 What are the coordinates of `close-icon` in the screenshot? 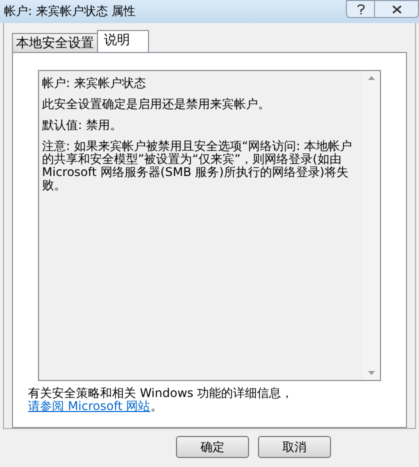 It's located at (397, 9).